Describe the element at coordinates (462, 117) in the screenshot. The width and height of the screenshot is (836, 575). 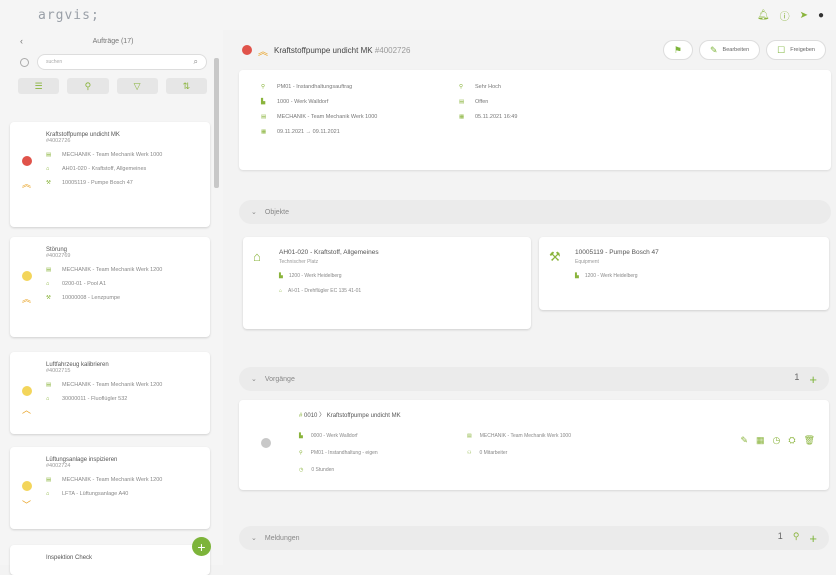
I see `created-icon: ▦` at that location.